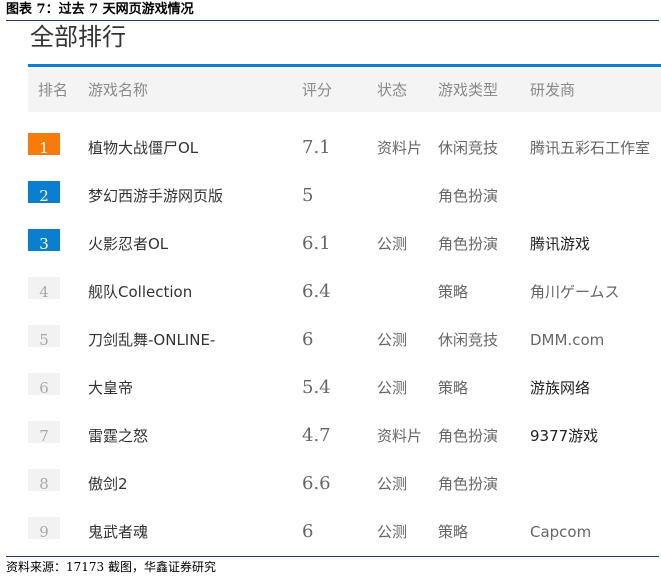 This screenshot has width=661, height=578. I want to click on game-name-link: 梦幻西游手游网页版, so click(155, 196).